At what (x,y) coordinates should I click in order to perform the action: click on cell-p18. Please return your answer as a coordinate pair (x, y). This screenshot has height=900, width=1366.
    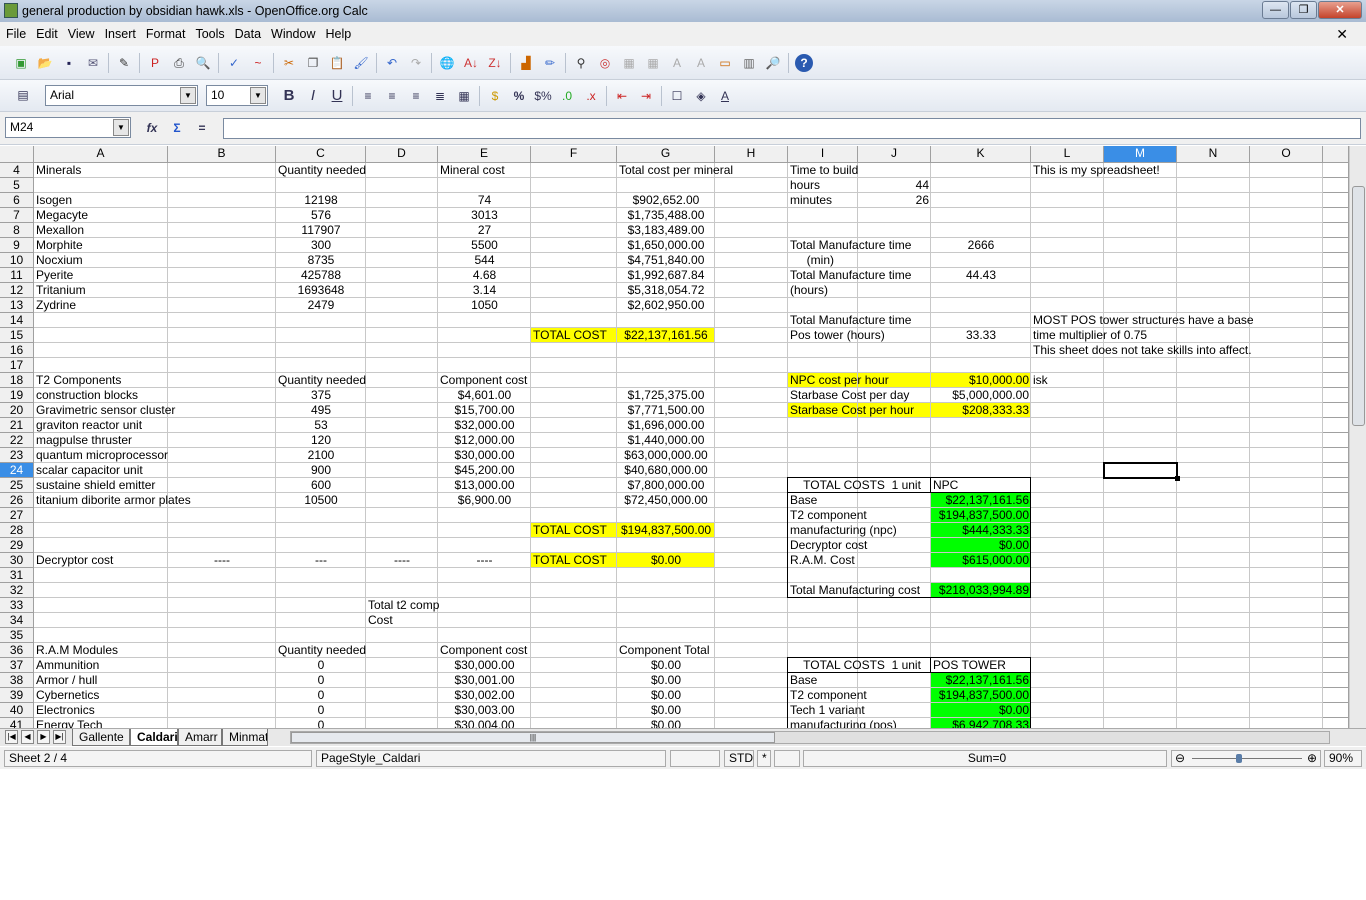
    Looking at the image, I should click on (1336, 380).